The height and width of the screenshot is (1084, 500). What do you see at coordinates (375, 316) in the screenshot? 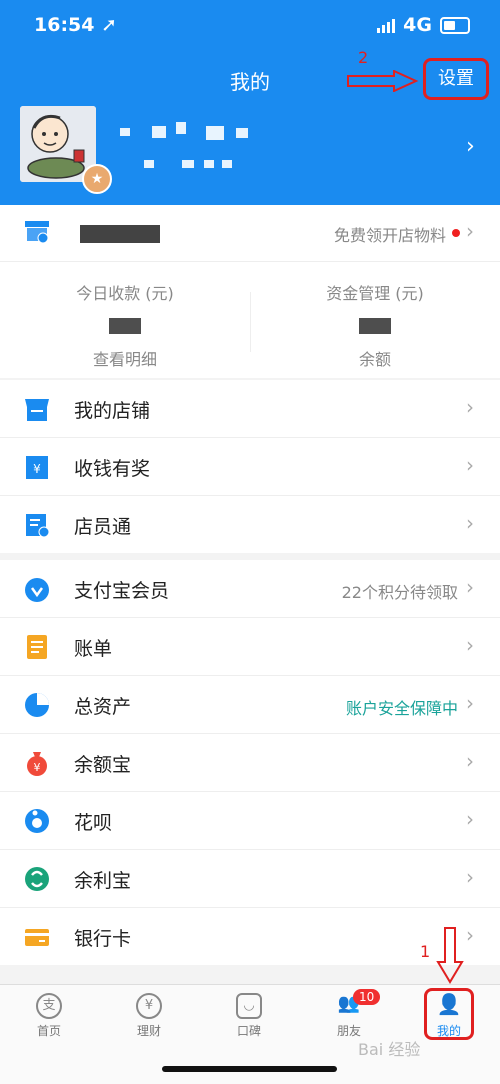
I see `funds-management: 资金管理 (元) 余额` at bounding box center [375, 316].